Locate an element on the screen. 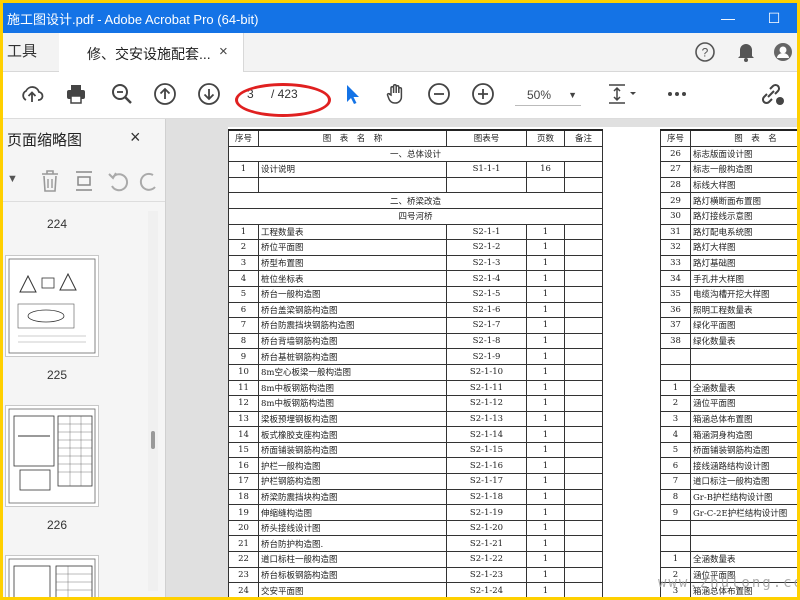 The image size is (800, 600). table-row: 33 路灯基础图 is located at coordinates (728, 263).